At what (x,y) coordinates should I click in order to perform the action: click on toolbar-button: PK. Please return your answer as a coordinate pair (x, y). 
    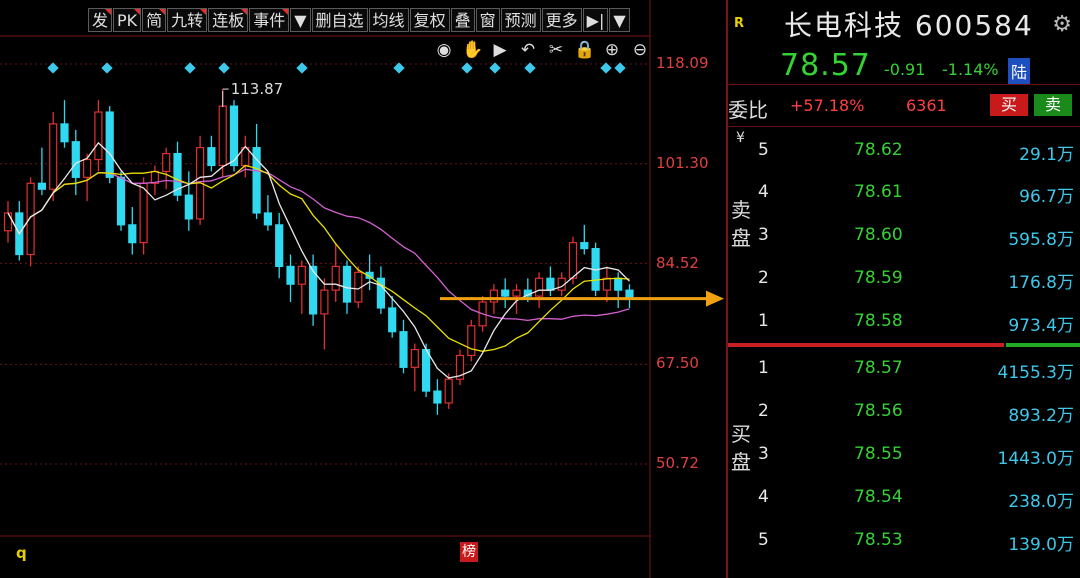
    Looking at the image, I should click on (127, 20).